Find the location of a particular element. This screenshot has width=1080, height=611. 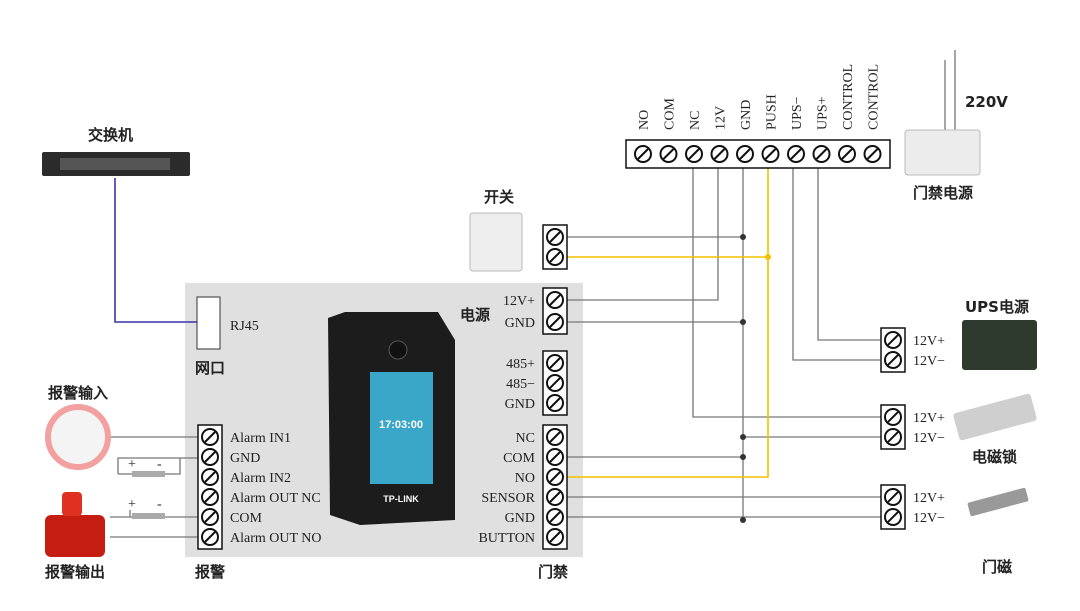

terminal-label: Alarm OUT NC is located at coordinates (275, 498).